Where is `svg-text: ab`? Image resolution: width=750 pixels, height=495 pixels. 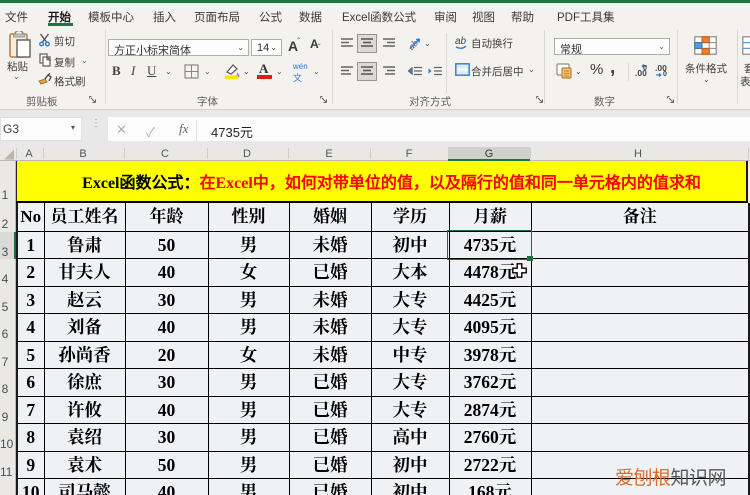 svg-text: ab is located at coordinates (461, 41).